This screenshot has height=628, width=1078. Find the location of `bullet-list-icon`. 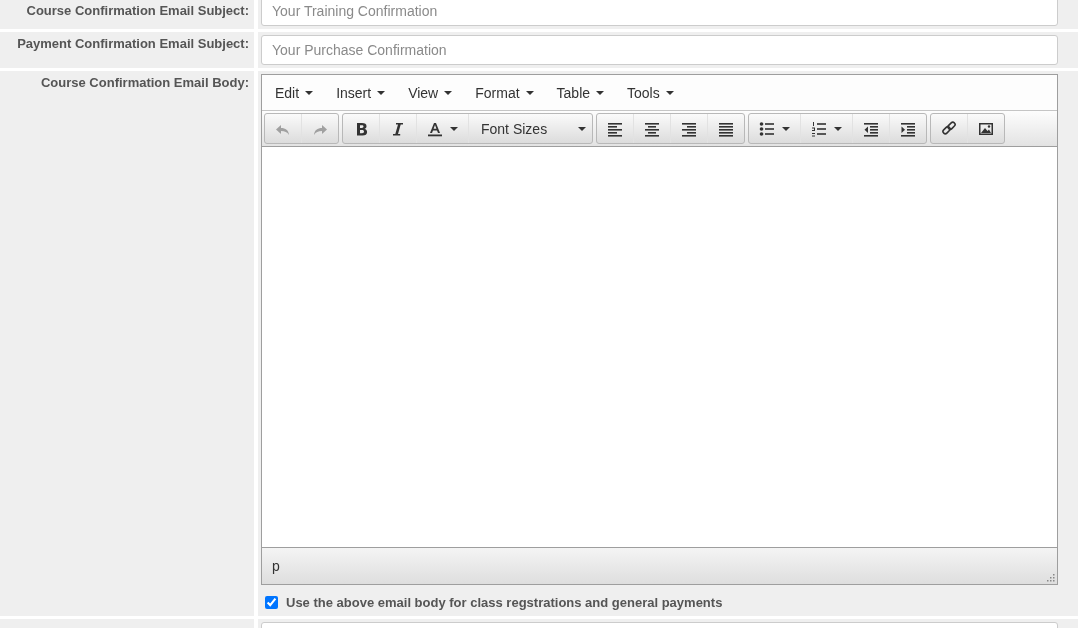

bullet-list-icon is located at coordinates (767, 128).